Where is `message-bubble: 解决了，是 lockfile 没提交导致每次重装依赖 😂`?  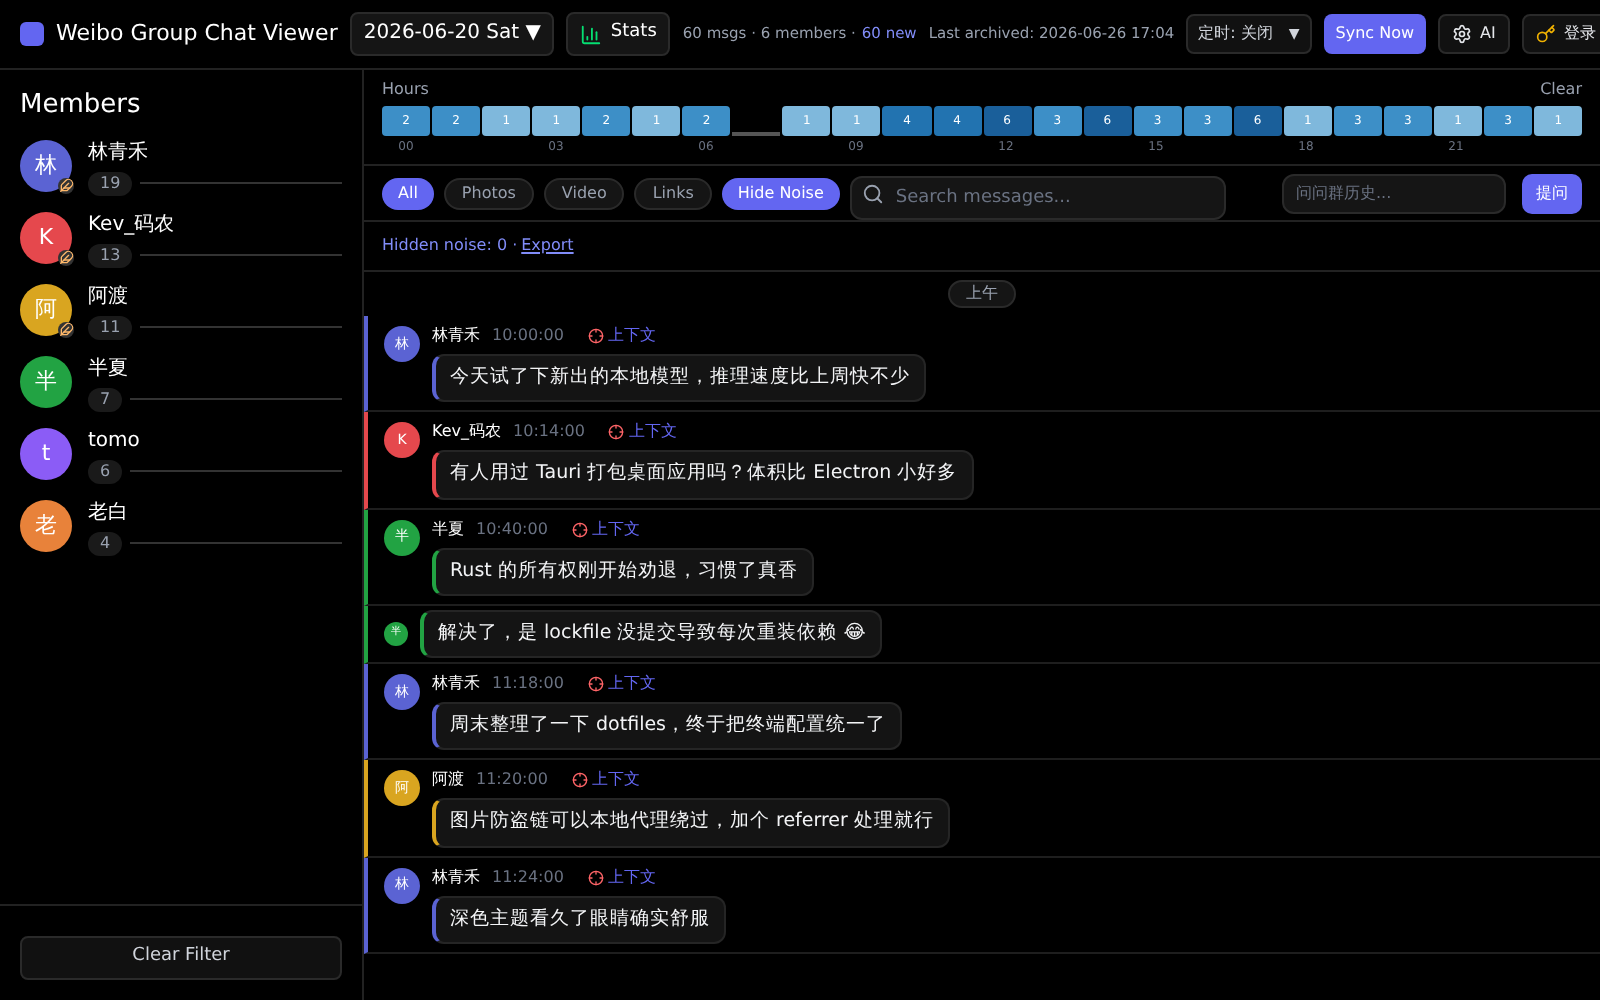
message-bubble: 解决了，是 lockfile 没提交导致每次重装依赖 😂 is located at coordinates (651, 633).